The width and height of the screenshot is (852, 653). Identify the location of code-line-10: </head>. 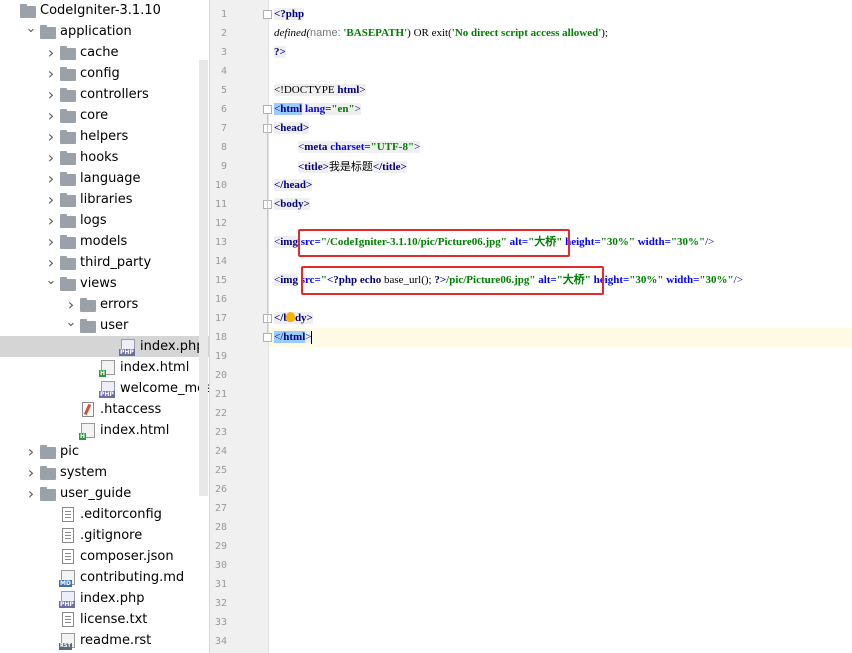
(293, 185).